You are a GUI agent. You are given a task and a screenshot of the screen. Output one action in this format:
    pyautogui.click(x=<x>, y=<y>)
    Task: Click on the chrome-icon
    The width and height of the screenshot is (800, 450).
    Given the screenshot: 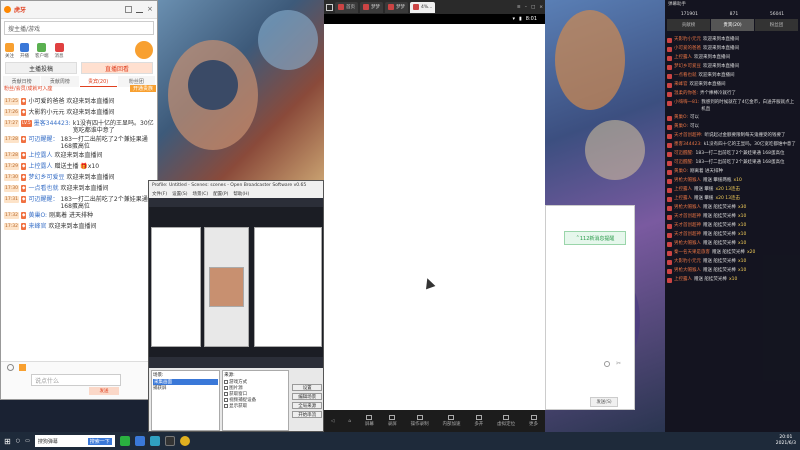 What is the action you would take?
    pyautogui.click(x=184, y=441)
    